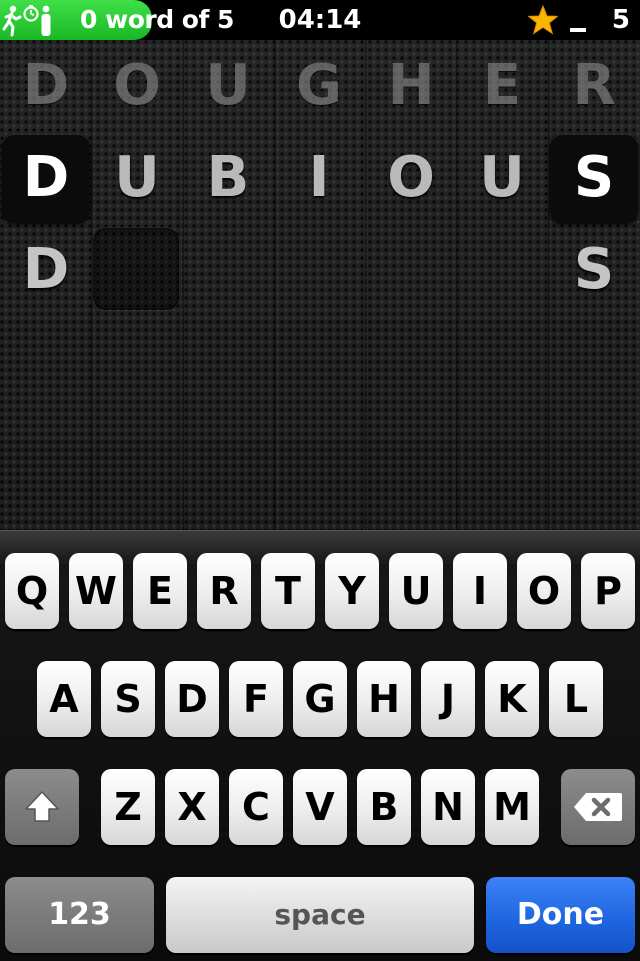  What do you see at coordinates (576, 699) in the screenshot?
I see `key: L` at bounding box center [576, 699].